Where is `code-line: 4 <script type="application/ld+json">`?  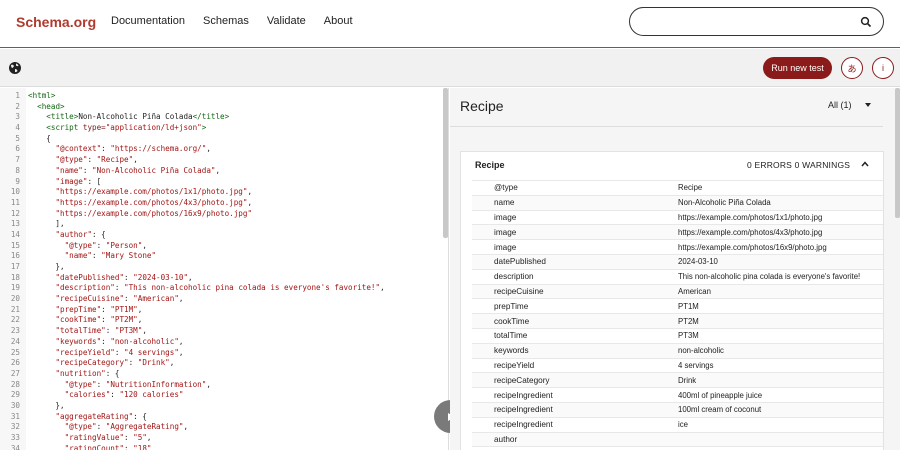 code-line: 4 <script type="application/ld+json"> is located at coordinates (220, 128).